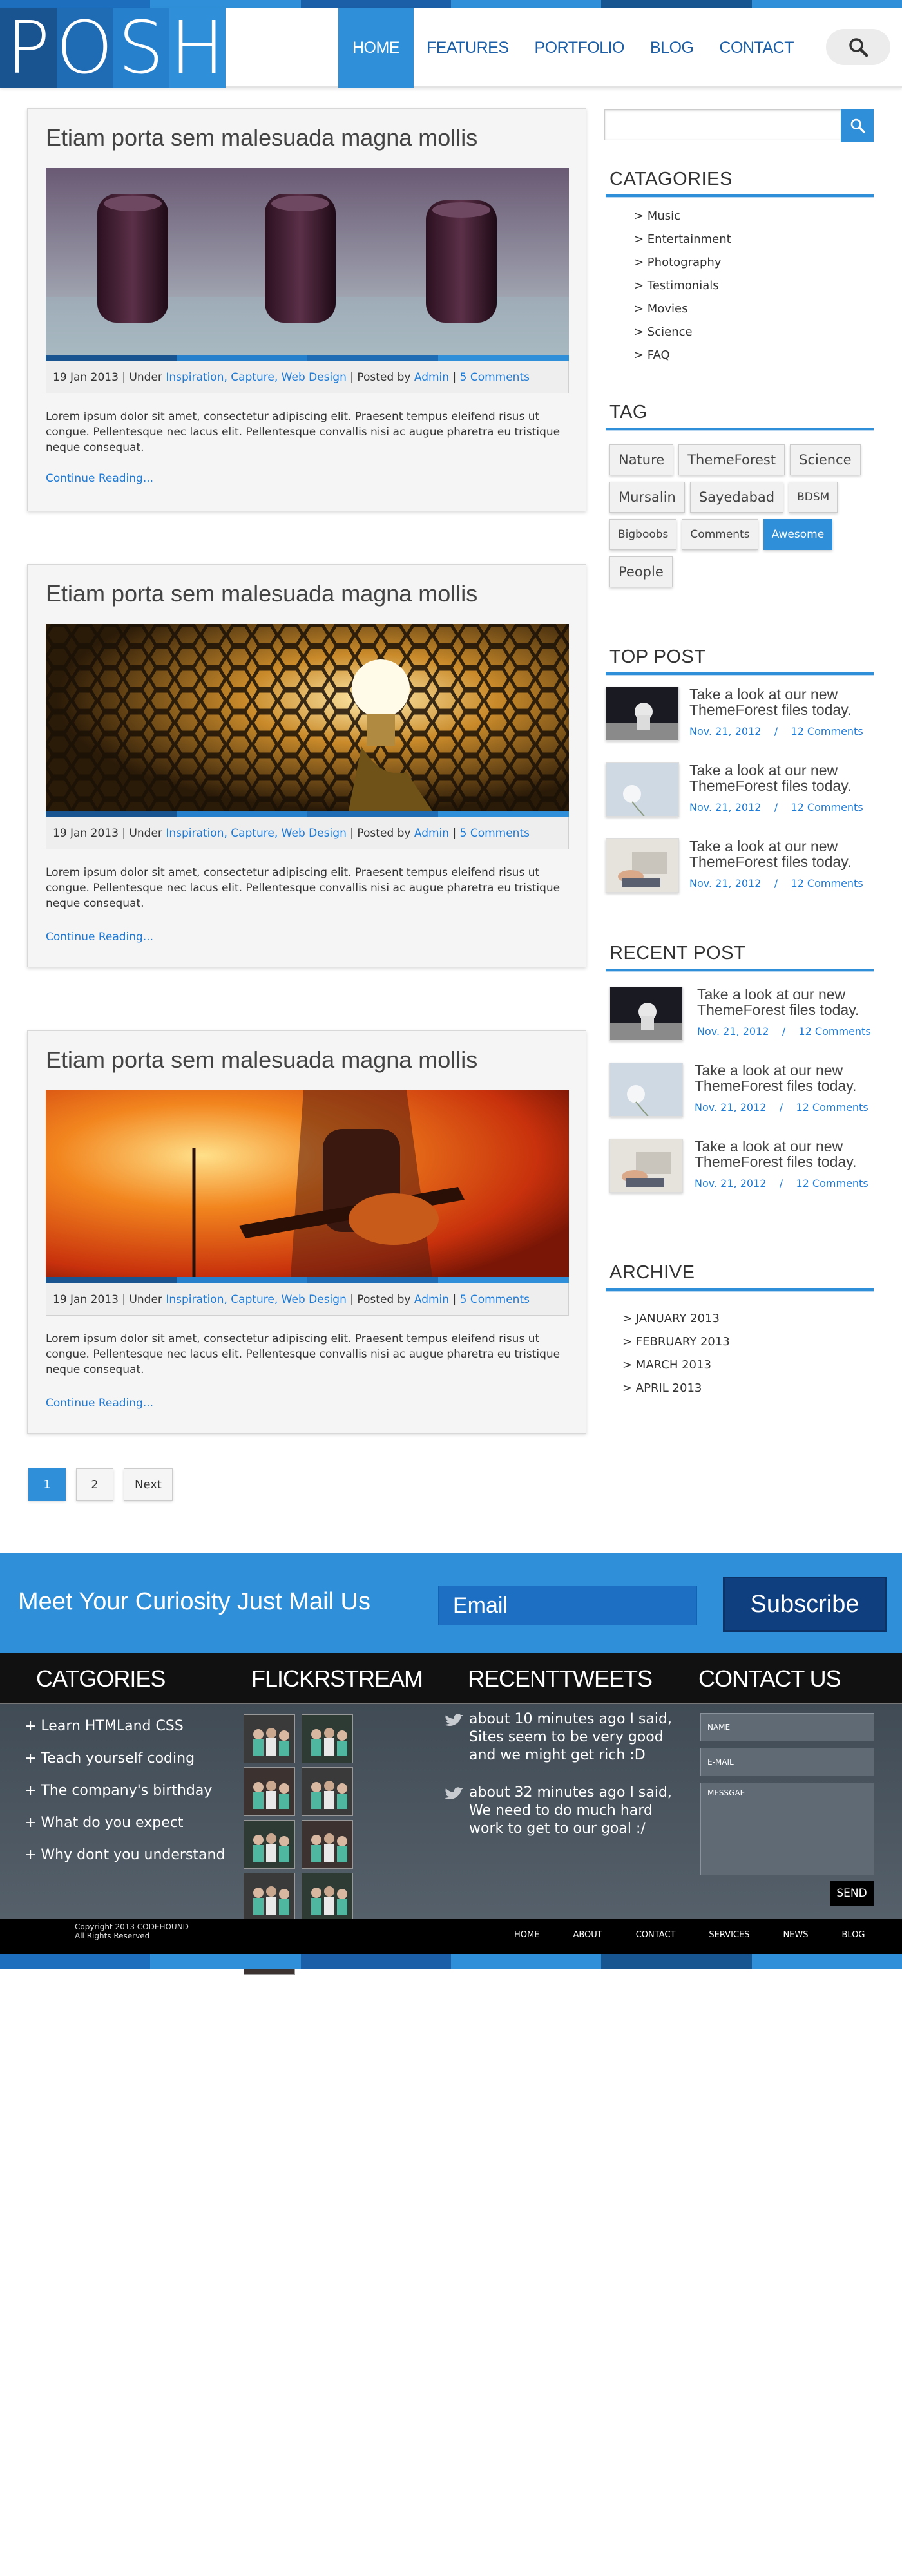  Describe the element at coordinates (769, 1678) in the screenshot. I see `footer-contact-title: CONTACT US` at that location.